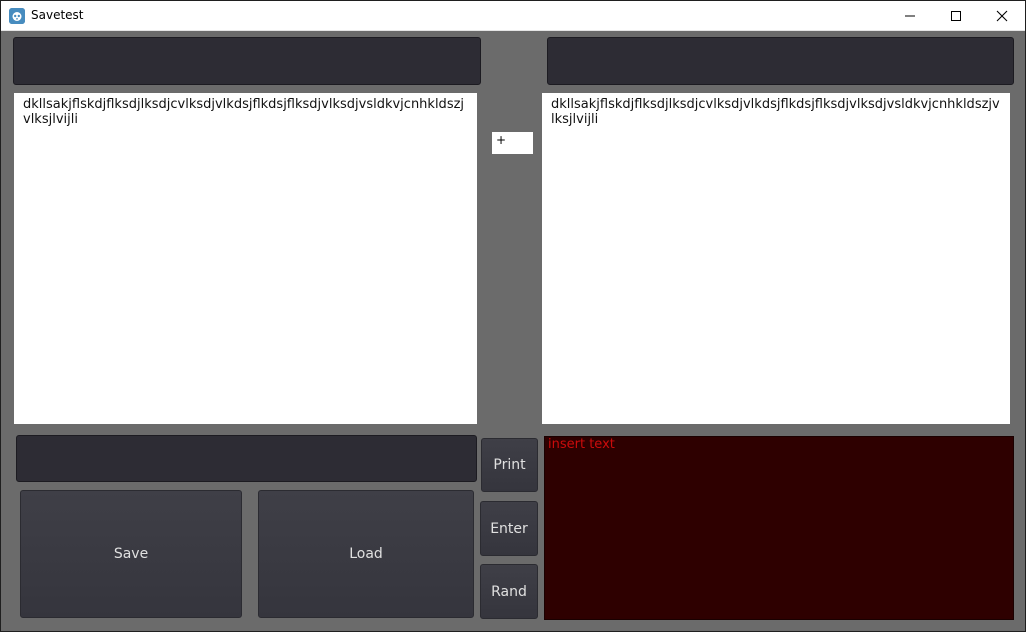 The height and width of the screenshot is (632, 1026). Describe the element at coordinates (780, 61) in the screenshot. I see `right-top-input` at that location.